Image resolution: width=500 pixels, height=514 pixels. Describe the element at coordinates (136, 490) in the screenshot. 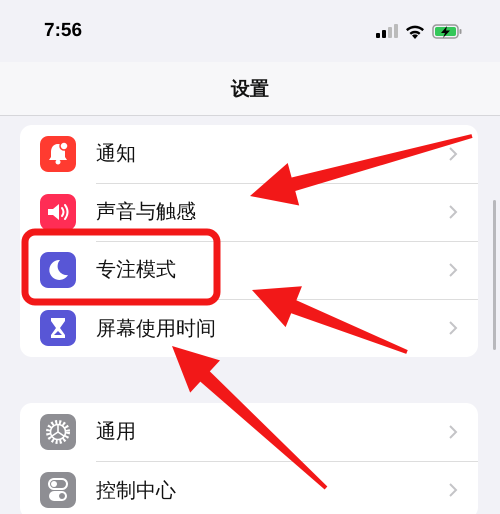

I see `setting-label: 控制中心` at that location.